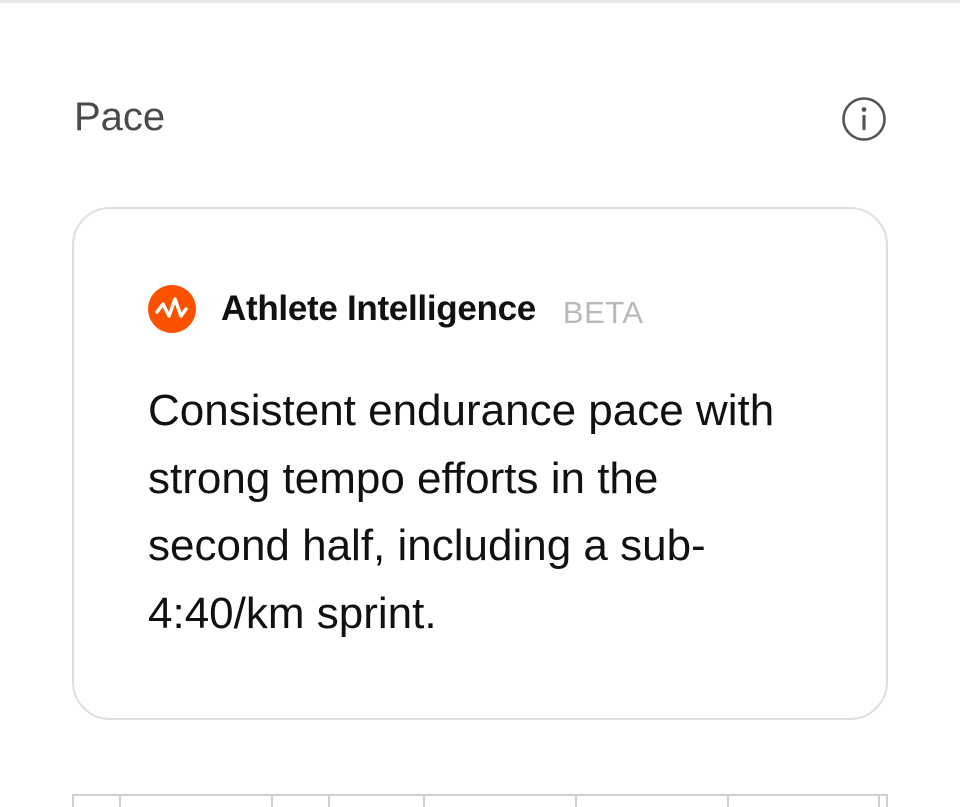  What do you see at coordinates (120, 117) in the screenshot?
I see `section-title: Pace` at bounding box center [120, 117].